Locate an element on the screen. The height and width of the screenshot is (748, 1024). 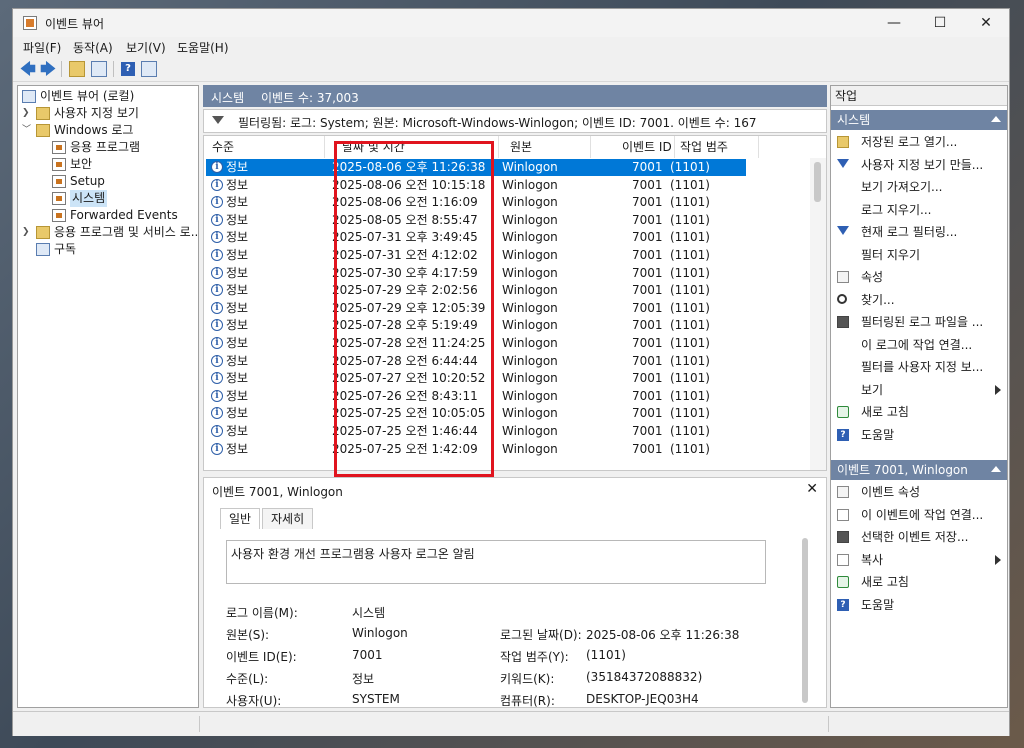
close-button: ✕ is located at coordinates (986, 23).